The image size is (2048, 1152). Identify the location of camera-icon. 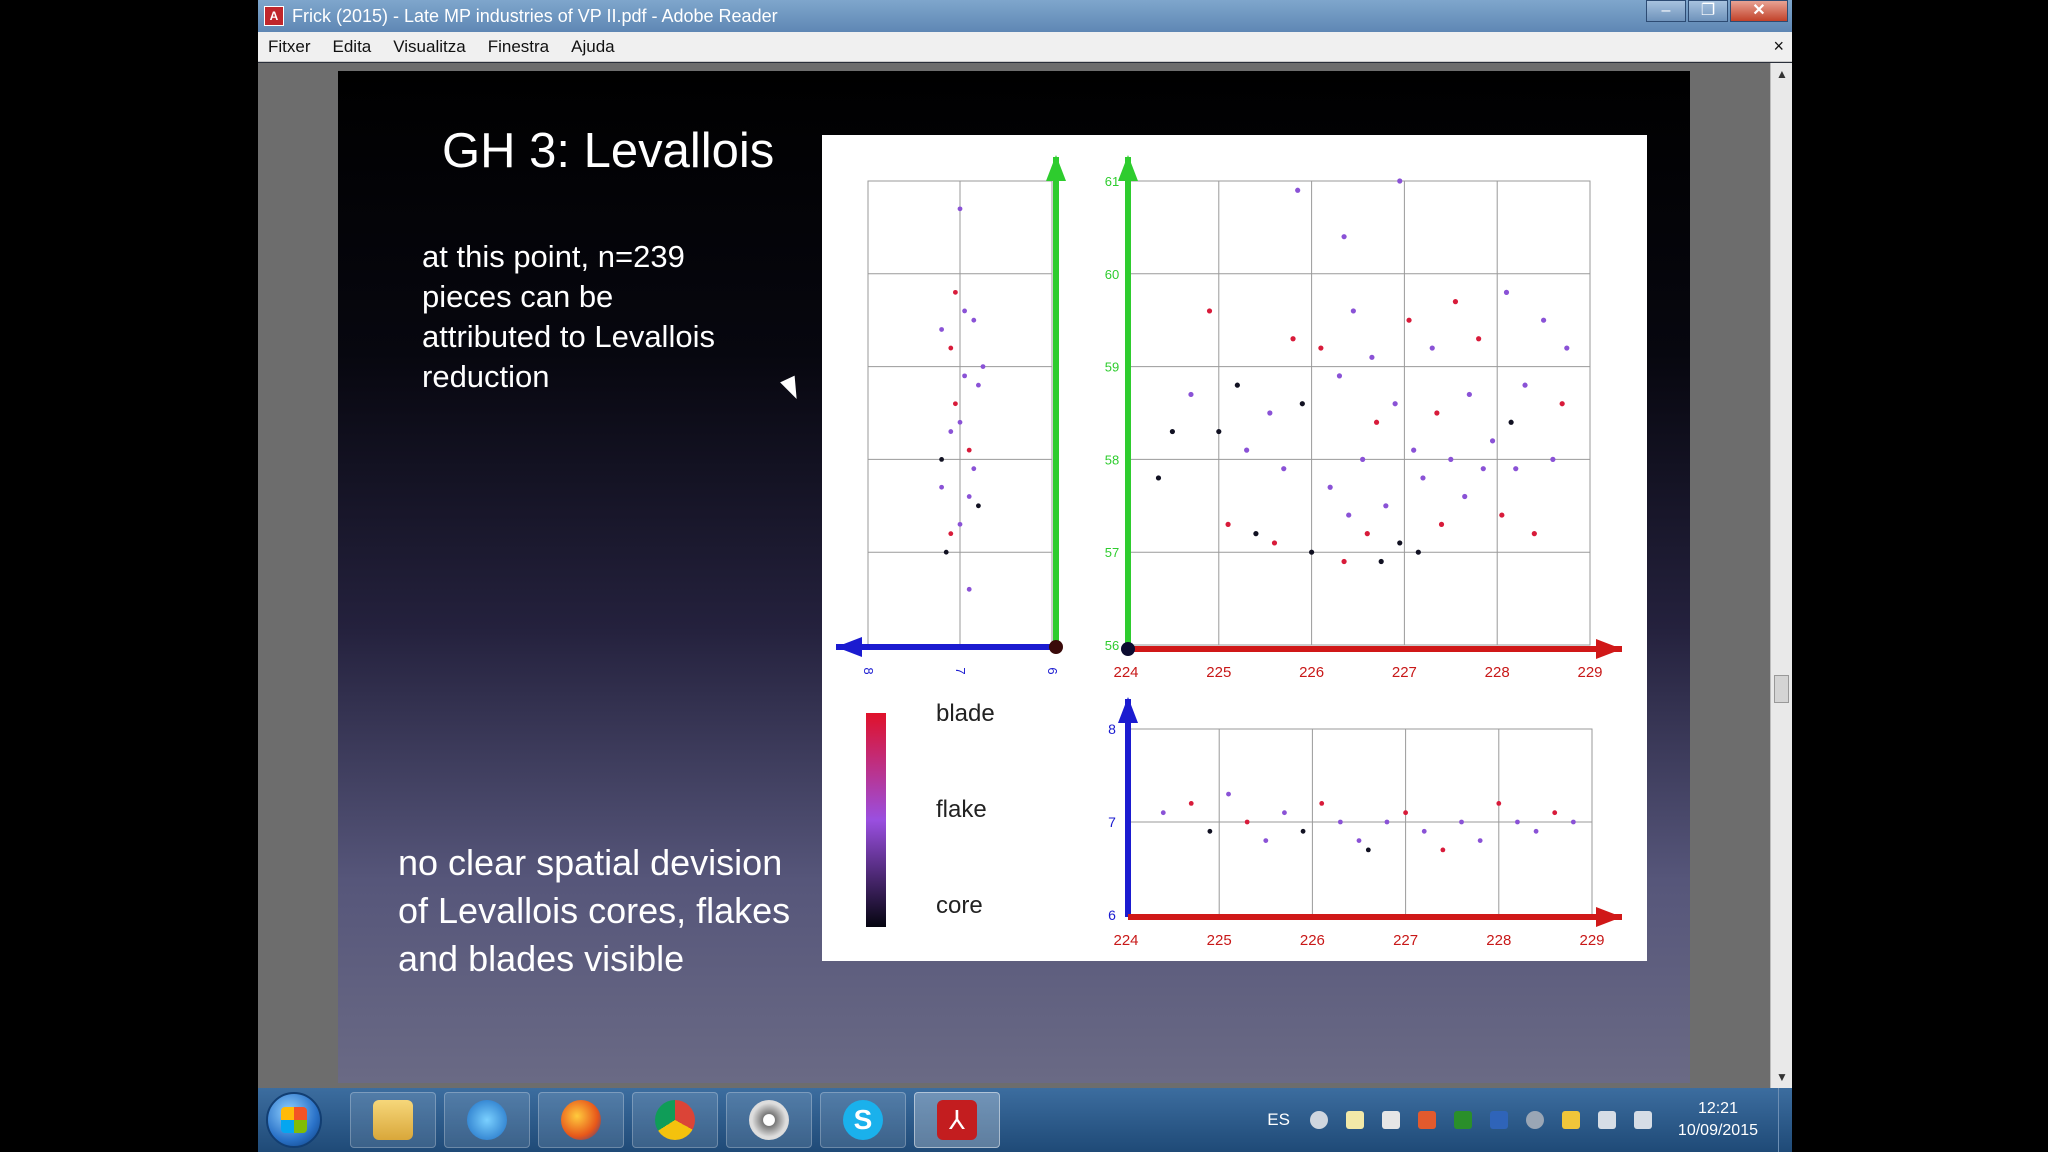
(769, 1120).